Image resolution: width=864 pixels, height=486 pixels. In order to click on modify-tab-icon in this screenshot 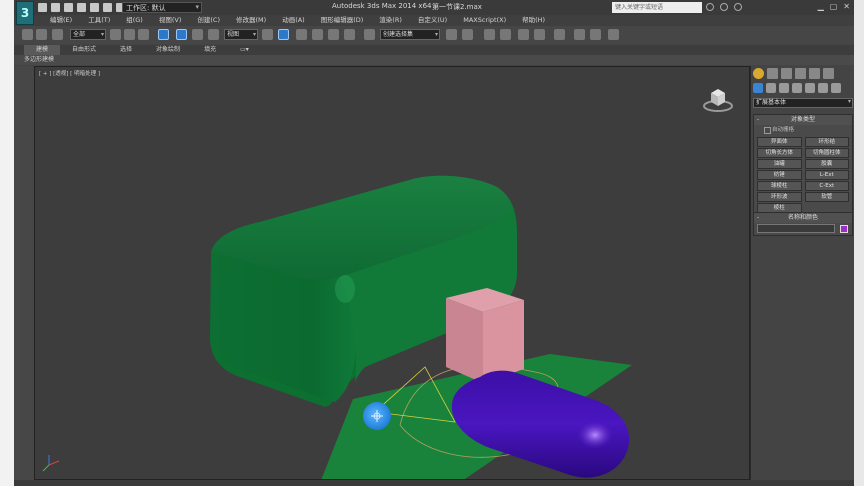, I will do `click(772, 73)`.